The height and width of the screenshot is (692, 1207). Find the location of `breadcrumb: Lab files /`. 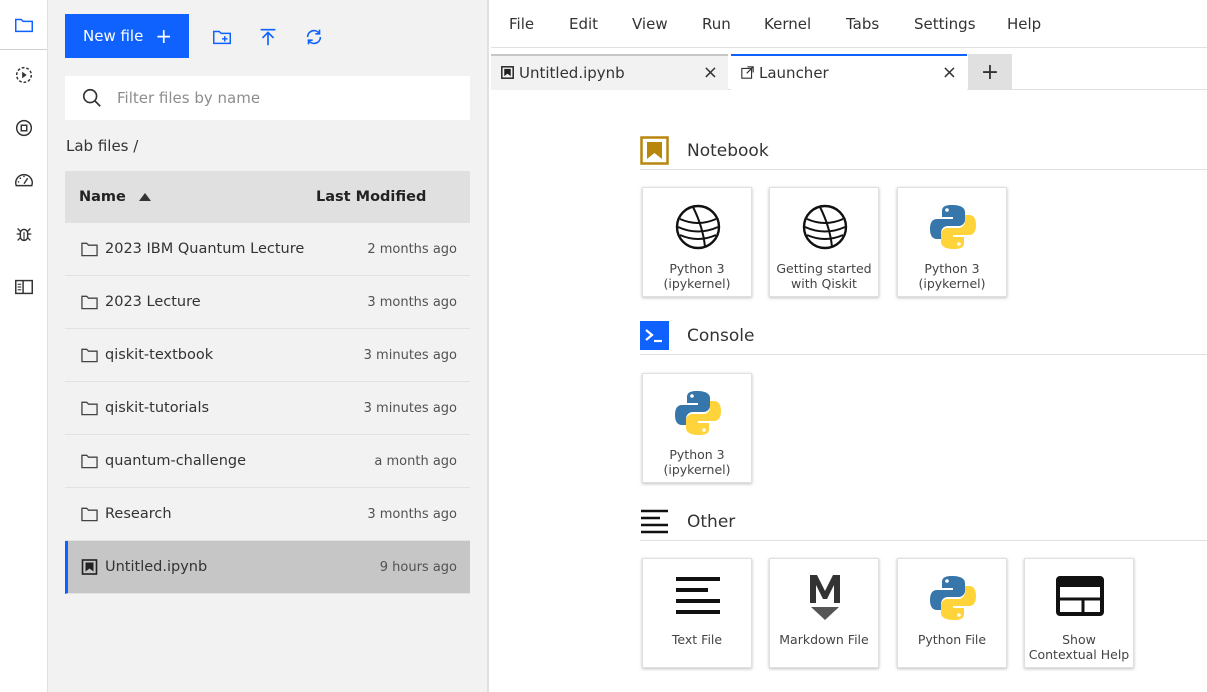

breadcrumb: Lab files / is located at coordinates (102, 146).